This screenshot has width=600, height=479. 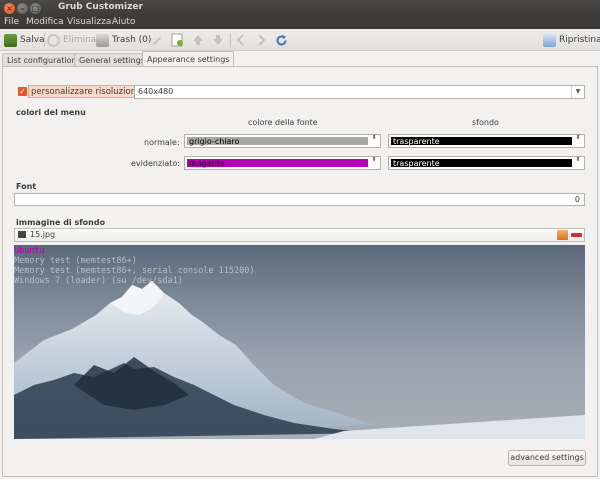 I want to click on maximize-window-icon: □, so click(x=35, y=8).